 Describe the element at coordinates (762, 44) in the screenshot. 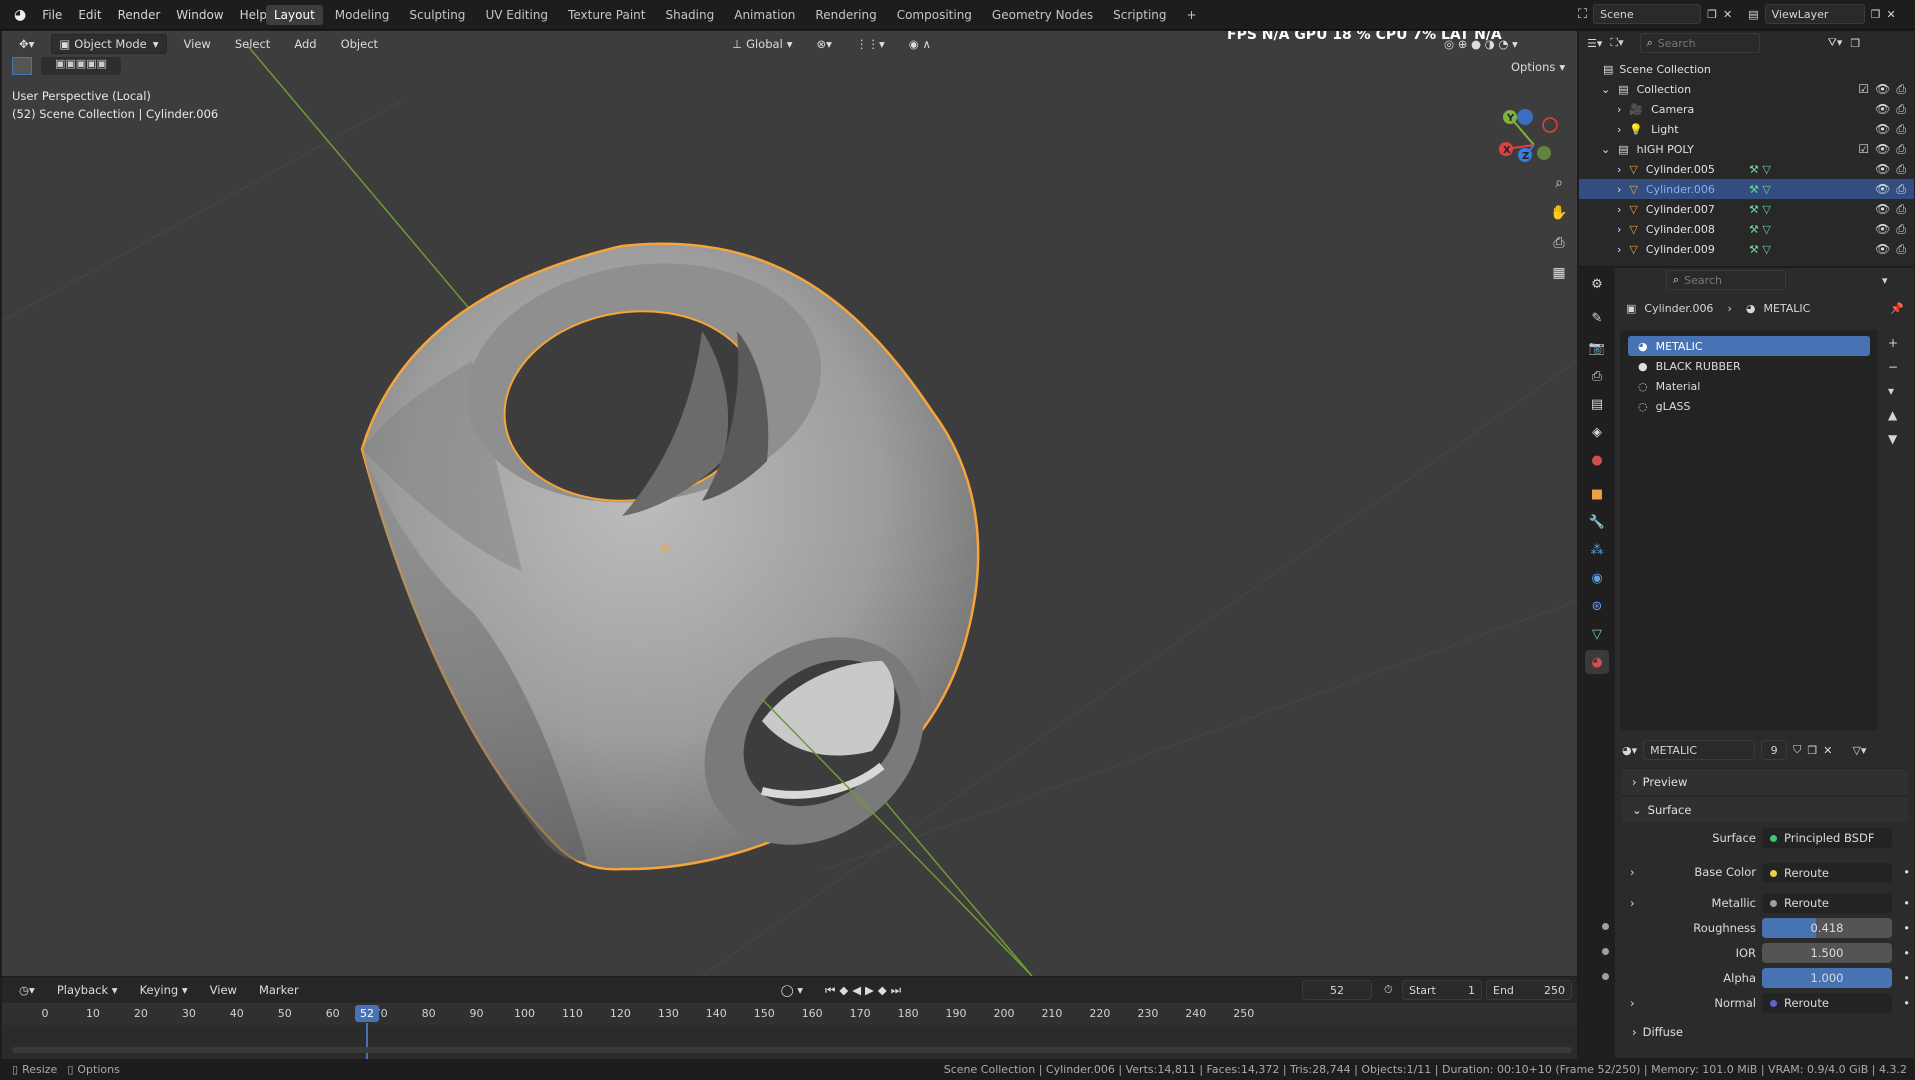

I see `orientation-dropdown: ⊥ Global ▾` at that location.